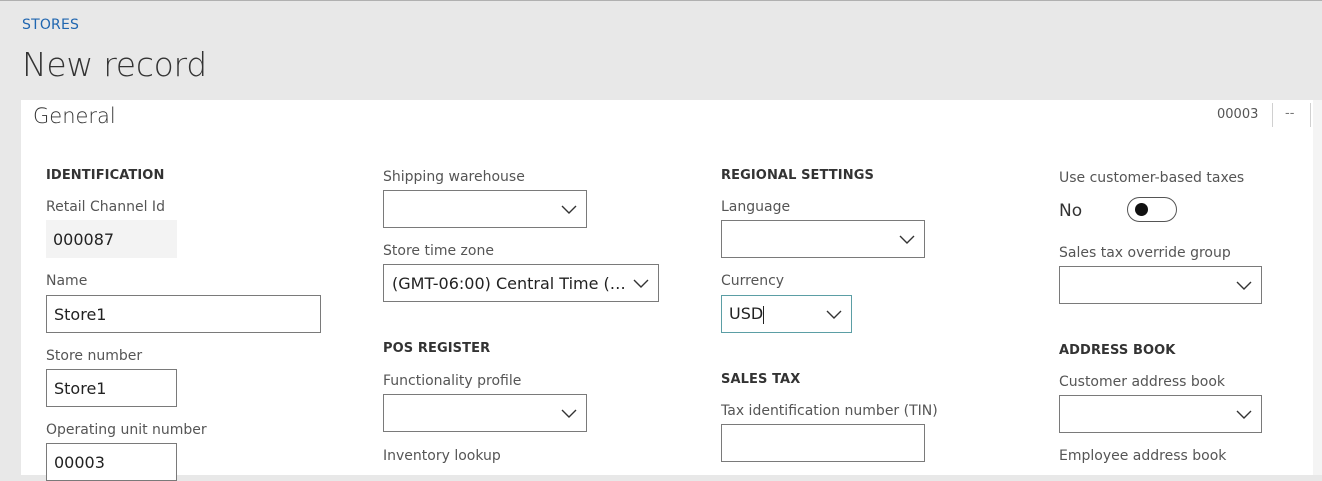  I want to click on address-book-group-label: ADDRESS BOOK, so click(1117, 350).